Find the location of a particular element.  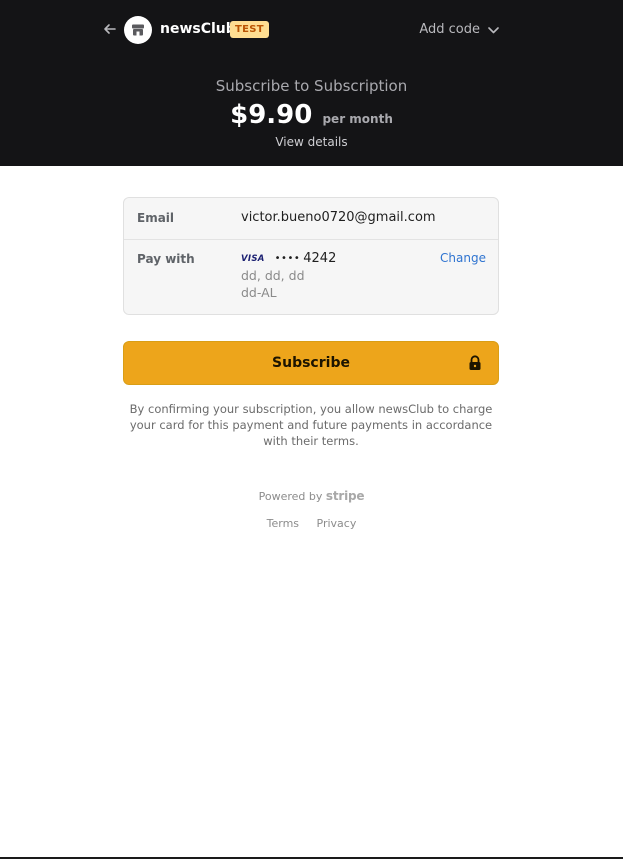

merchant-avatar is located at coordinates (138, 30).